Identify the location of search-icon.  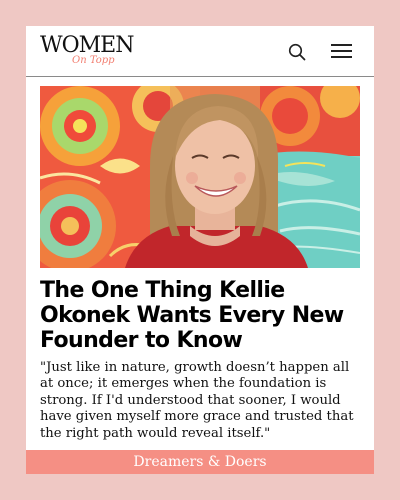
(297, 52).